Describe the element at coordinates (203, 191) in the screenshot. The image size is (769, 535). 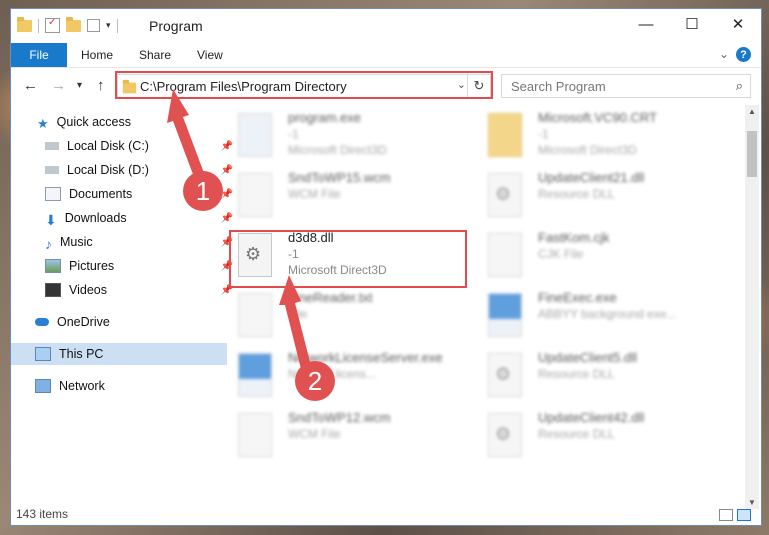
I see `callout-one: 1` at that location.